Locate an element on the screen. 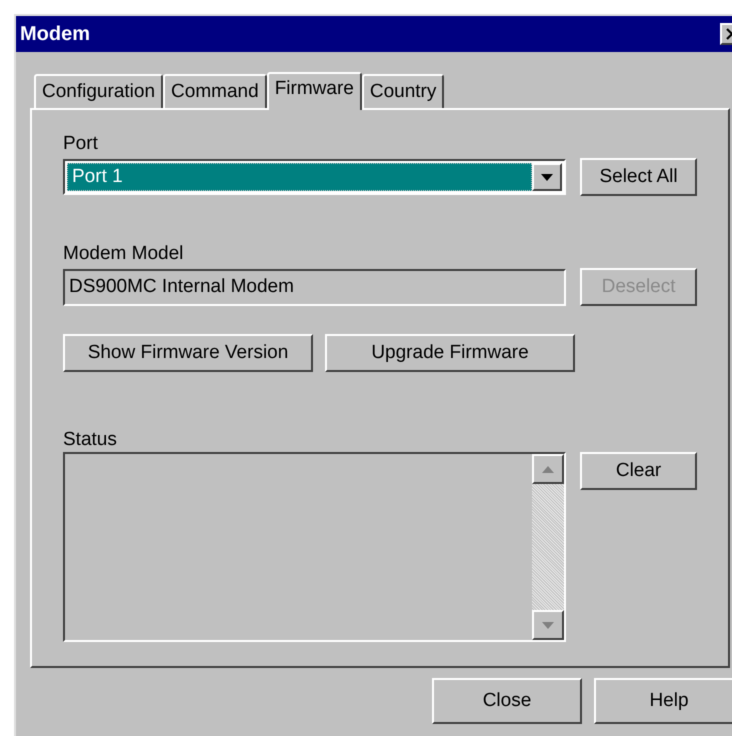 The image size is (732, 736). scroll-up-button is located at coordinates (548, 469).